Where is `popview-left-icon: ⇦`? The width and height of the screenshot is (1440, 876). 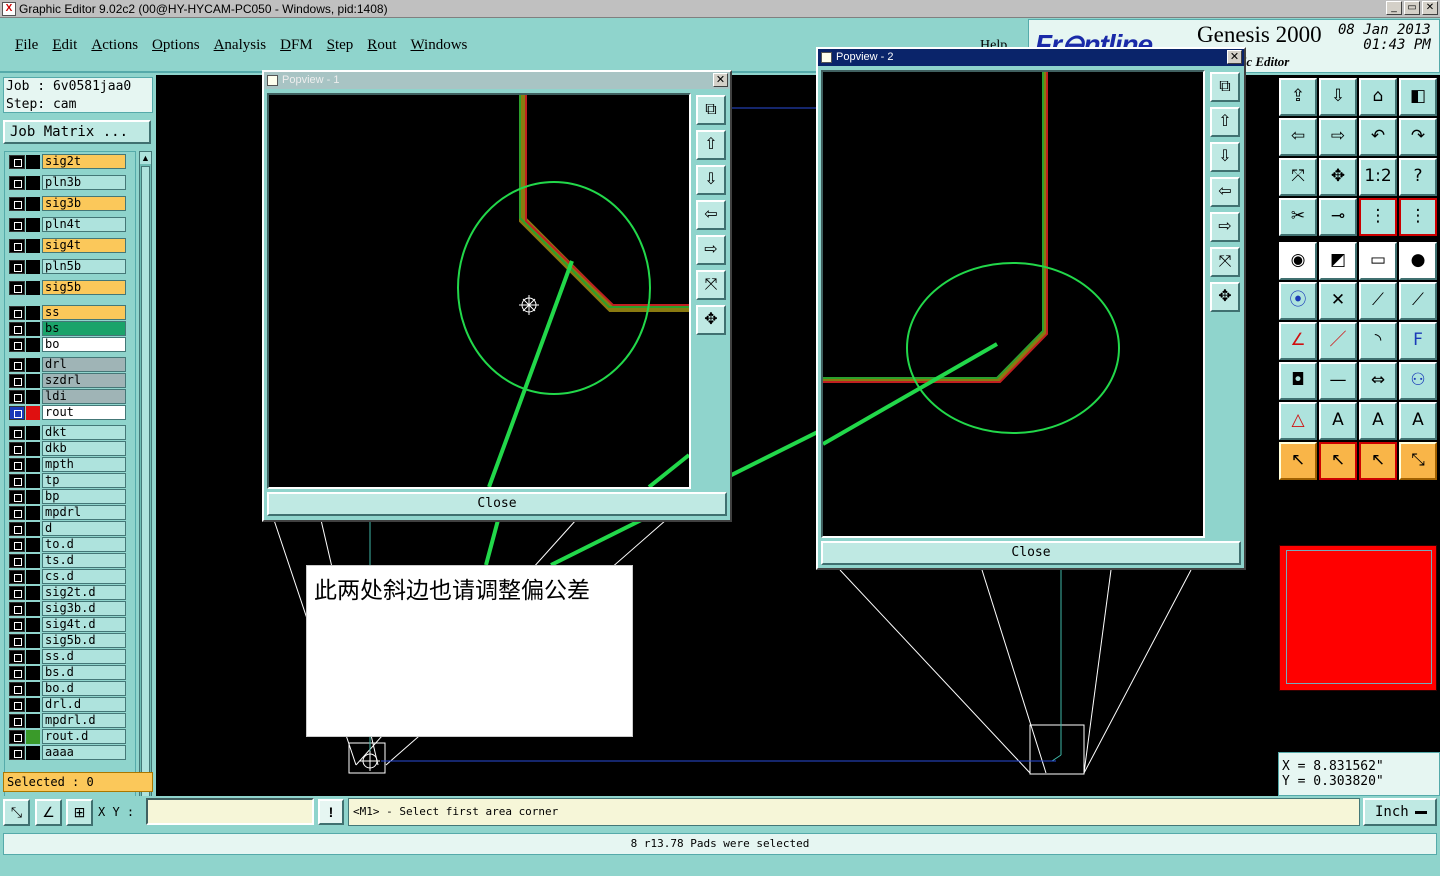
popview-left-icon: ⇦ is located at coordinates (711, 215).